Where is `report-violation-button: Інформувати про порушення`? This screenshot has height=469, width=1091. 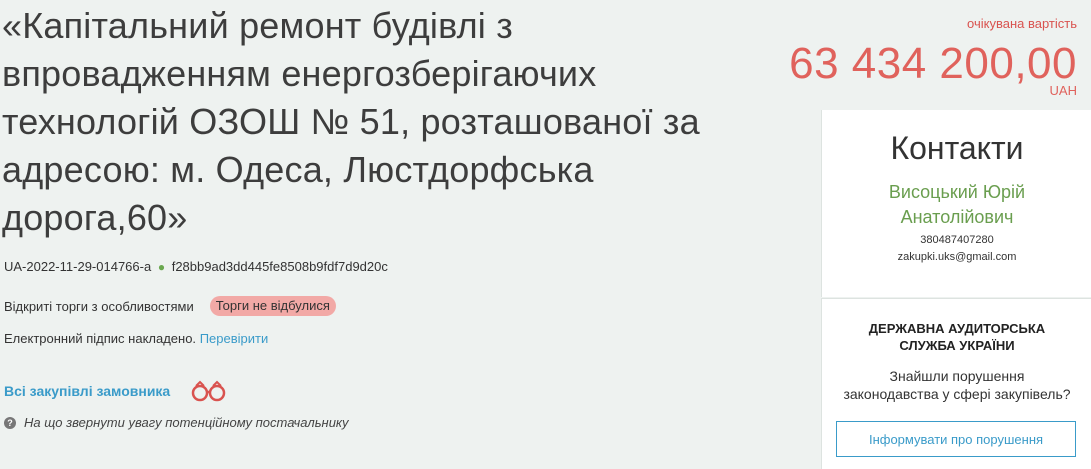
report-violation-button: Інформувати про порушення is located at coordinates (956, 439).